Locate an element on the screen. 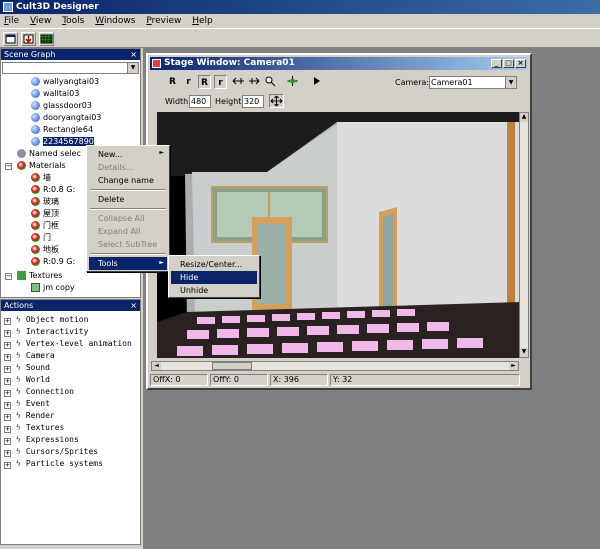  menu-windows: Windows is located at coordinates (115, 21).